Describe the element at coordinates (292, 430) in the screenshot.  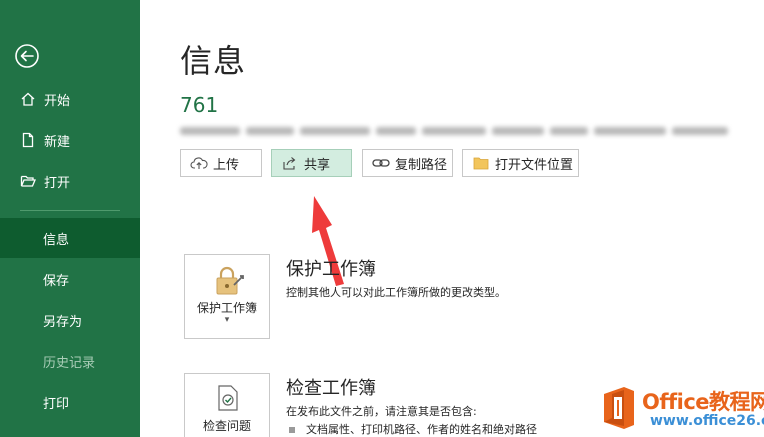
I see `bullet-square-icon` at that location.